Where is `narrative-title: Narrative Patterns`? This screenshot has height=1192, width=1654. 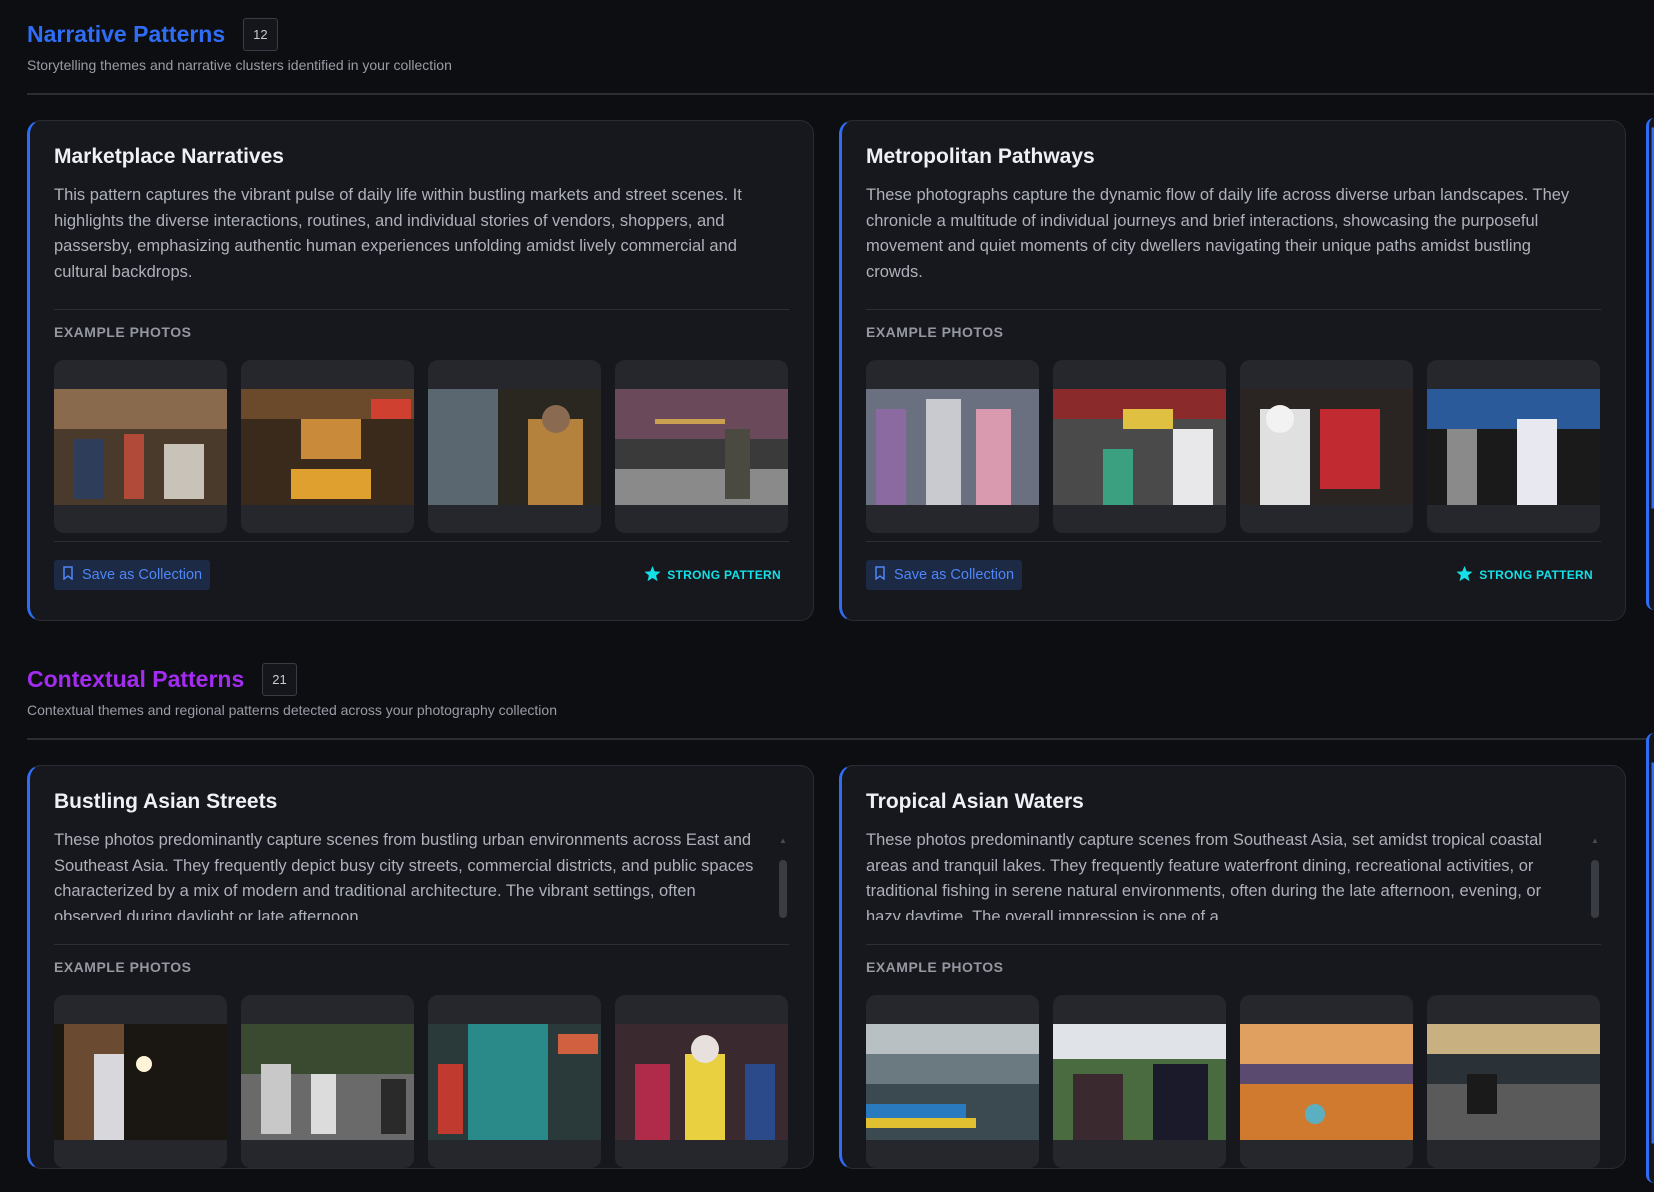 narrative-title: Narrative Patterns is located at coordinates (126, 34).